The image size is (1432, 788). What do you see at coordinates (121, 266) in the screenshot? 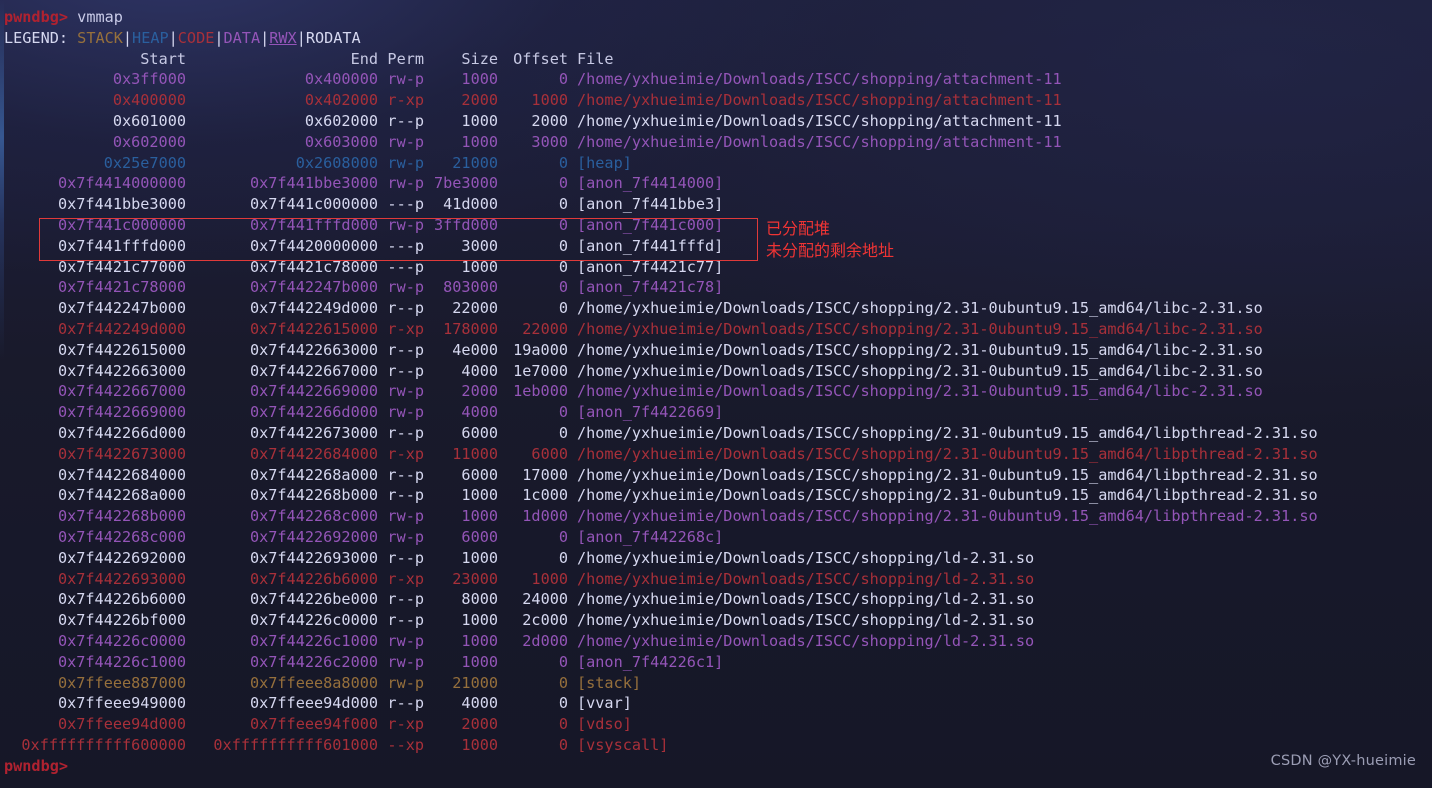
I see `cell-start: 0x7f4421c77000` at bounding box center [121, 266].